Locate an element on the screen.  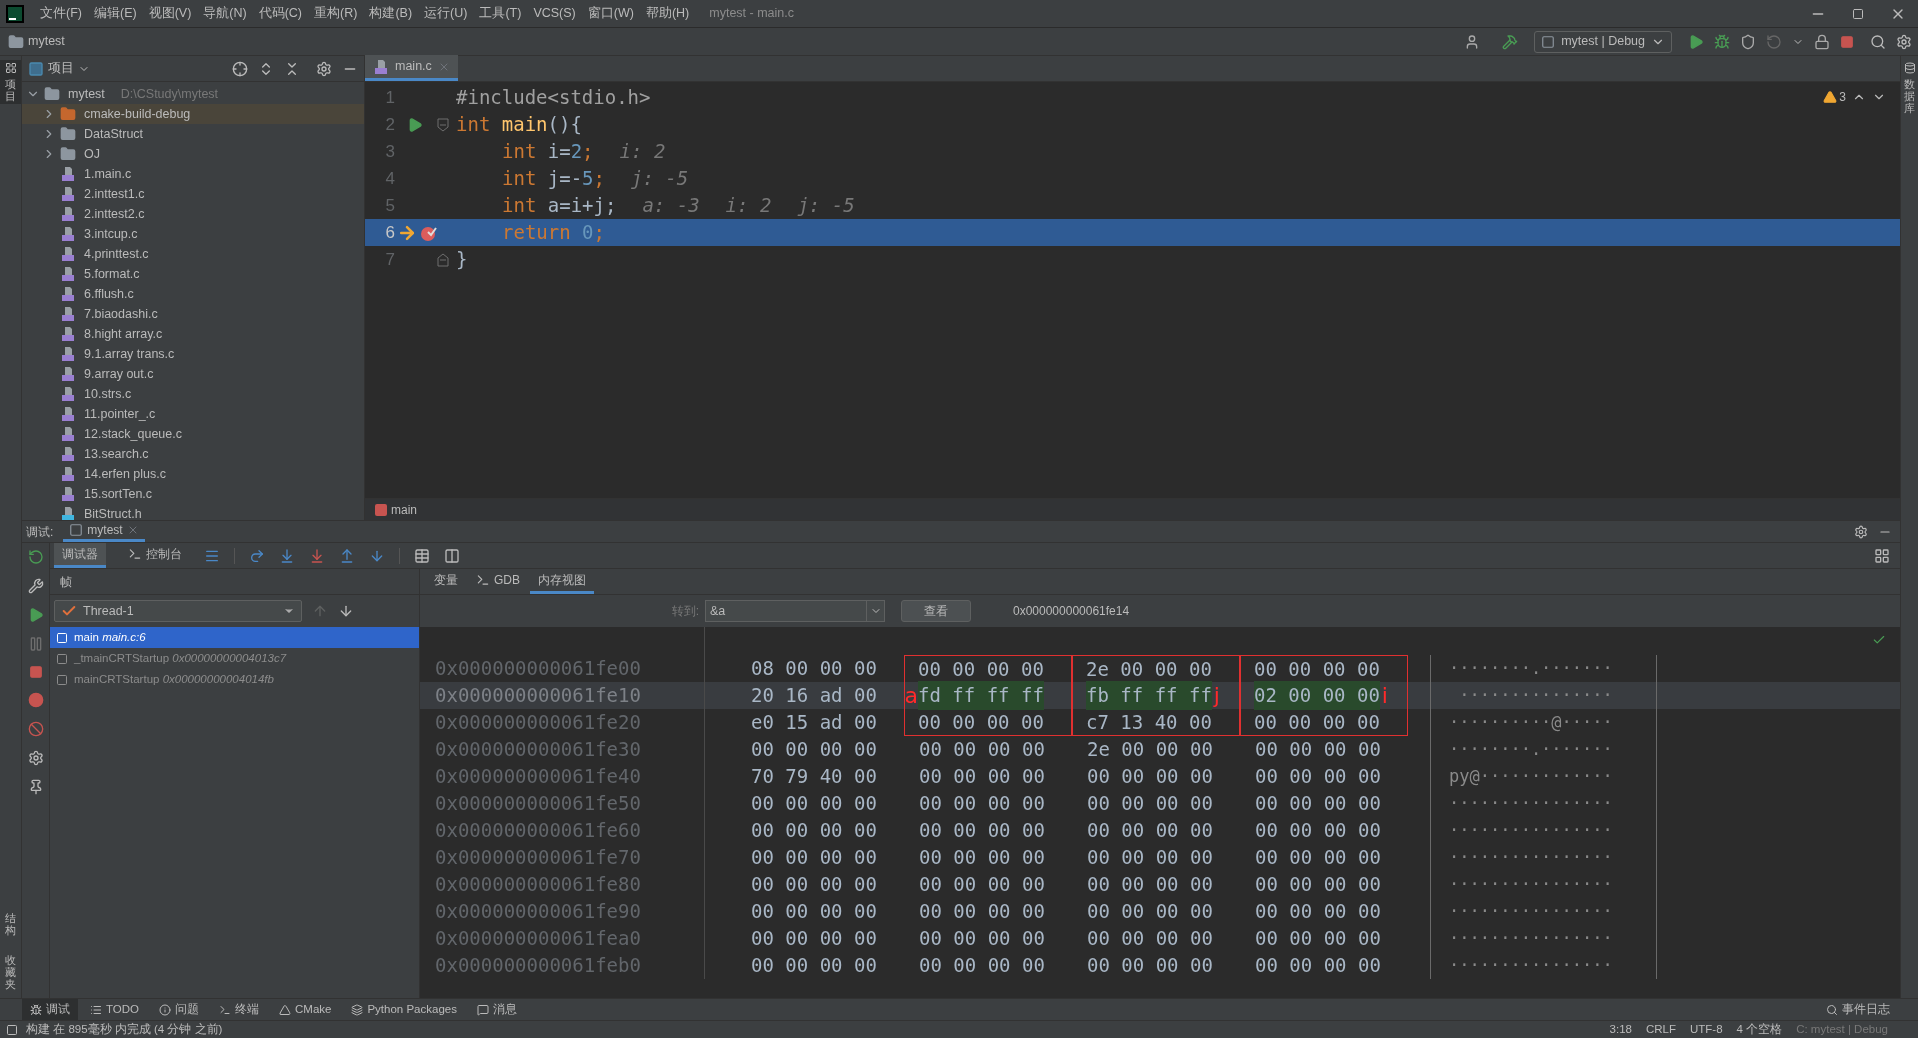
tool-window-tab: 调试 is located at coordinates (50, 1009).